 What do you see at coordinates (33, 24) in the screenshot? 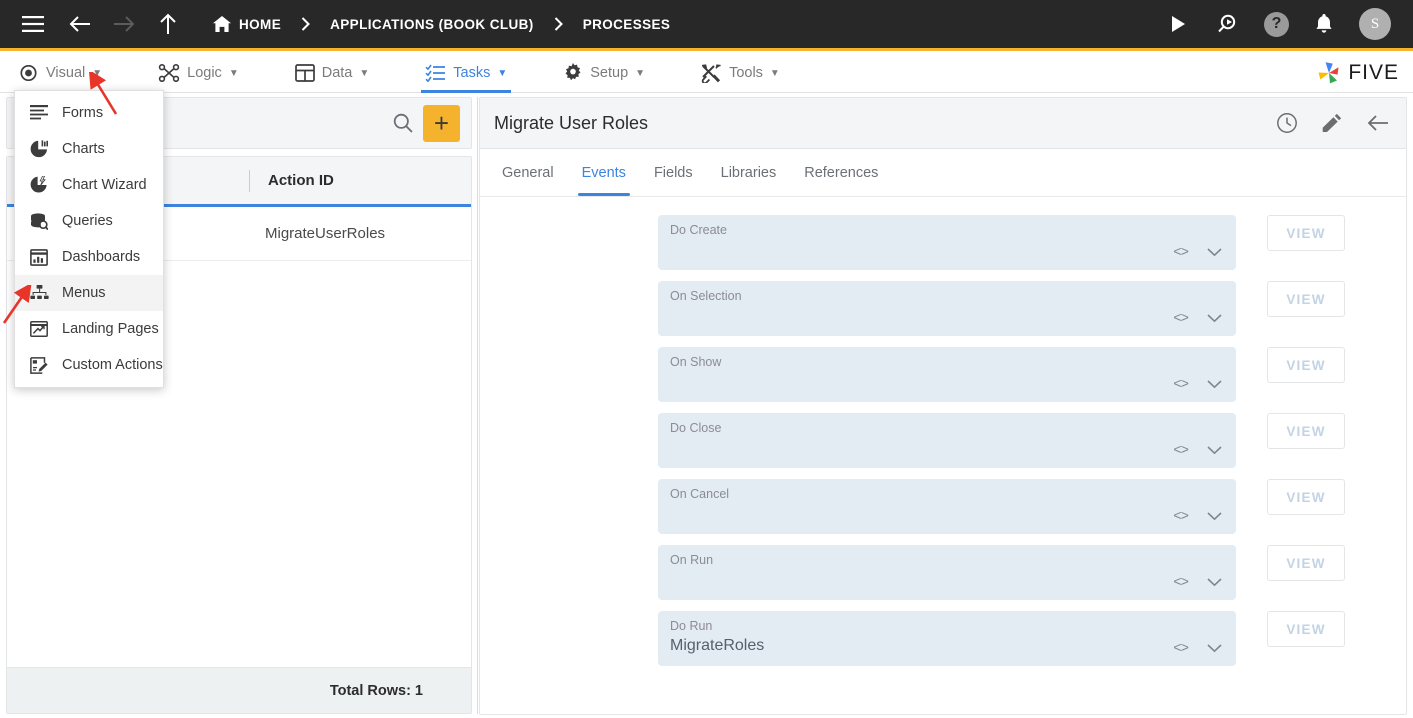
I see `hamburger-menu-icon` at bounding box center [33, 24].